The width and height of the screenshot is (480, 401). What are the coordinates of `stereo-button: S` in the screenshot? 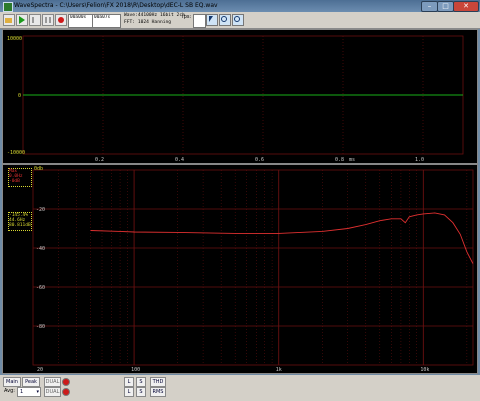 It's located at (141, 382).